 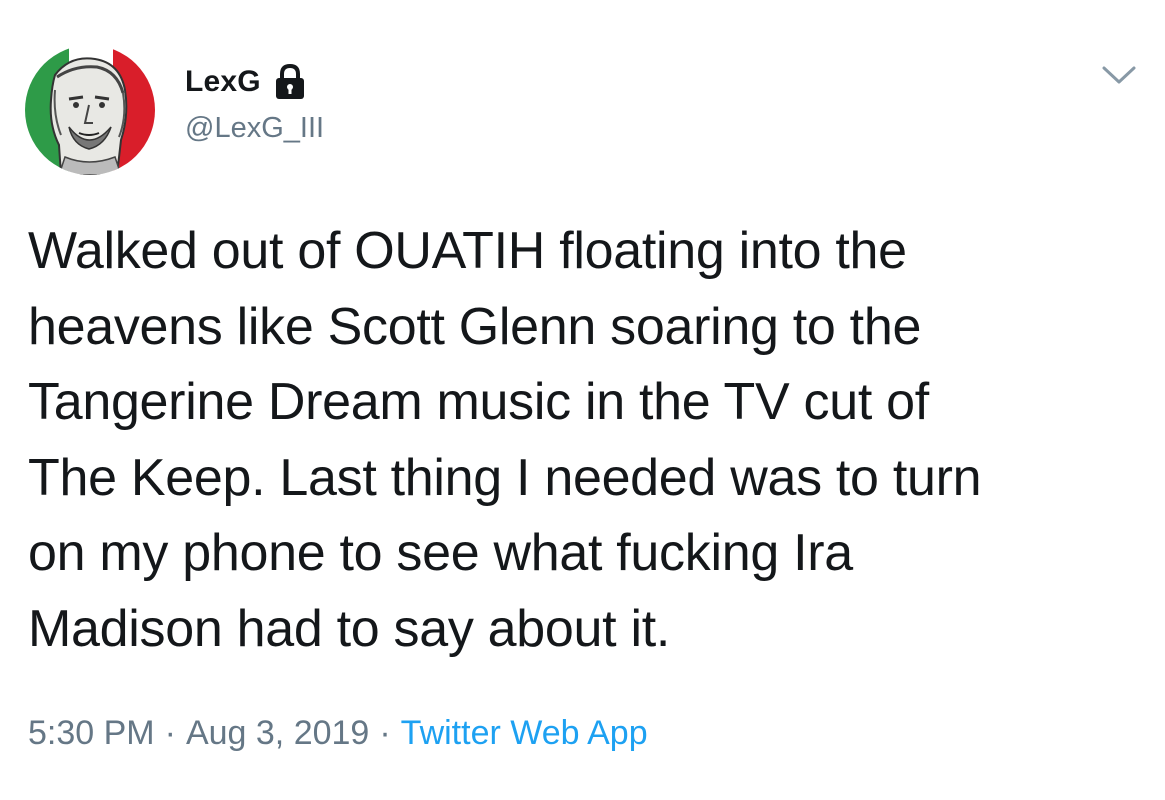 What do you see at coordinates (290, 81) in the screenshot?
I see `lock-icon` at bounding box center [290, 81].